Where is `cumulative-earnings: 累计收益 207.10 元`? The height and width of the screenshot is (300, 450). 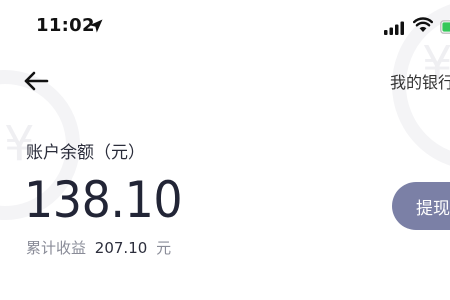
cumulative-earnings: 累计收益 207.10 元 is located at coordinates (98, 247).